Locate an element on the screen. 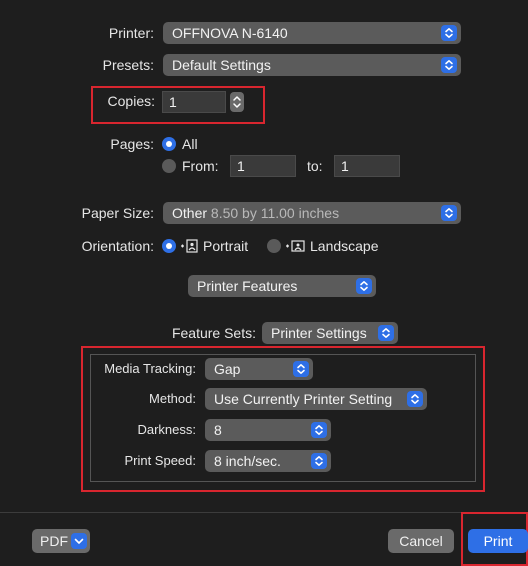  print-speed-popup: 8 inch/sec. is located at coordinates (268, 461).